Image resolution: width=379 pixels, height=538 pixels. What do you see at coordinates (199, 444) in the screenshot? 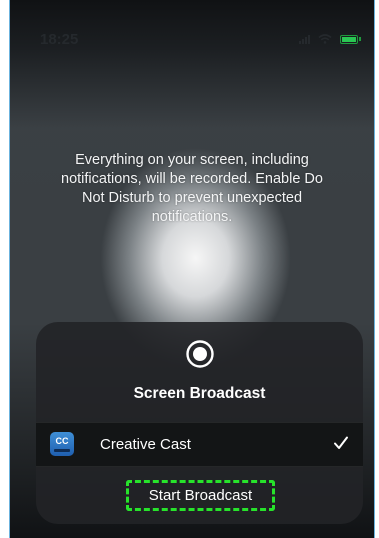
I see `broadcast-provider-row: CC Creative Cast` at bounding box center [199, 444].